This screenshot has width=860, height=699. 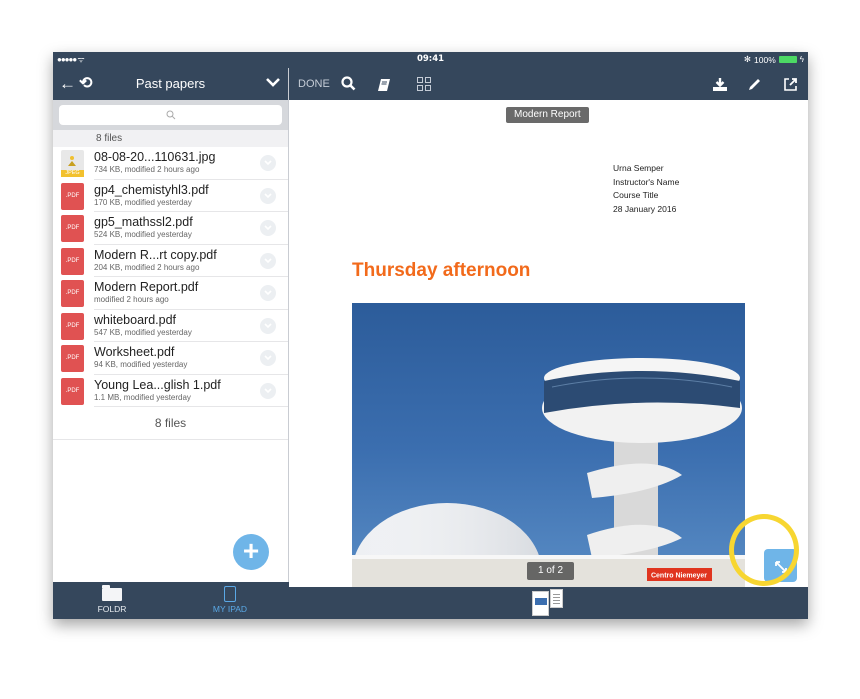 I want to click on sidebar-header: ← ⟲ Past papers, so click(x=170, y=84).